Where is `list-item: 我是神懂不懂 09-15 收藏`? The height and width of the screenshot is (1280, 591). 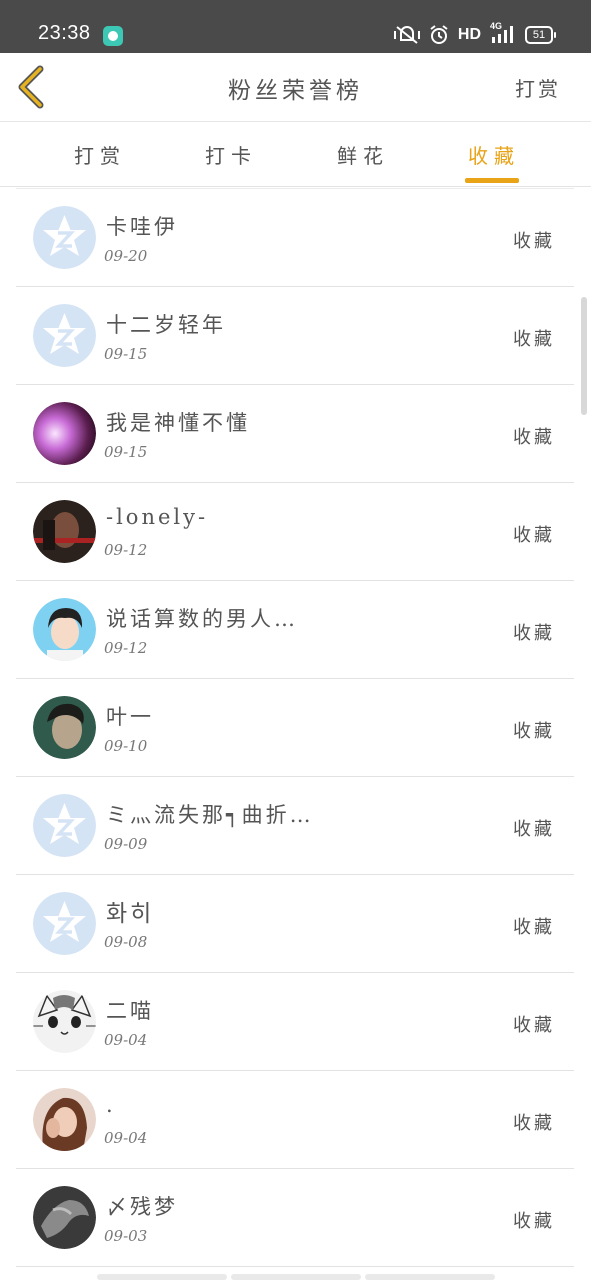 list-item: 我是神懂不懂 09-15 收藏 is located at coordinates (295, 434).